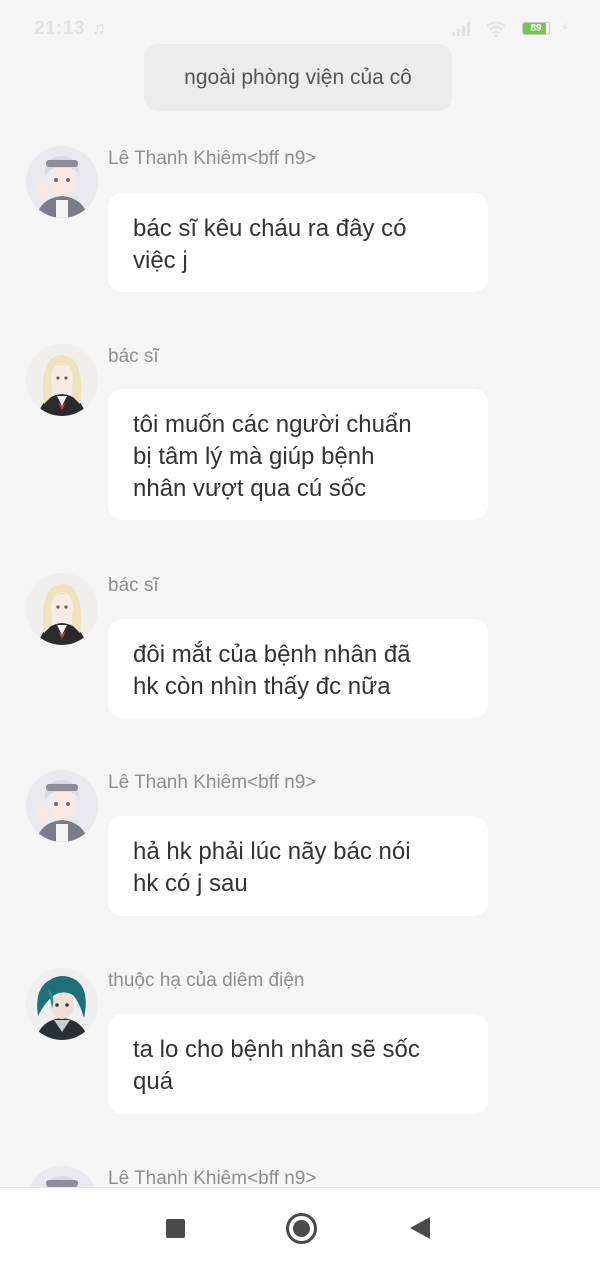 The height and width of the screenshot is (1268, 600). Describe the element at coordinates (276, 1049) in the screenshot. I see `message-line: ta lo cho bệnh nhân sẽ sốc` at that location.